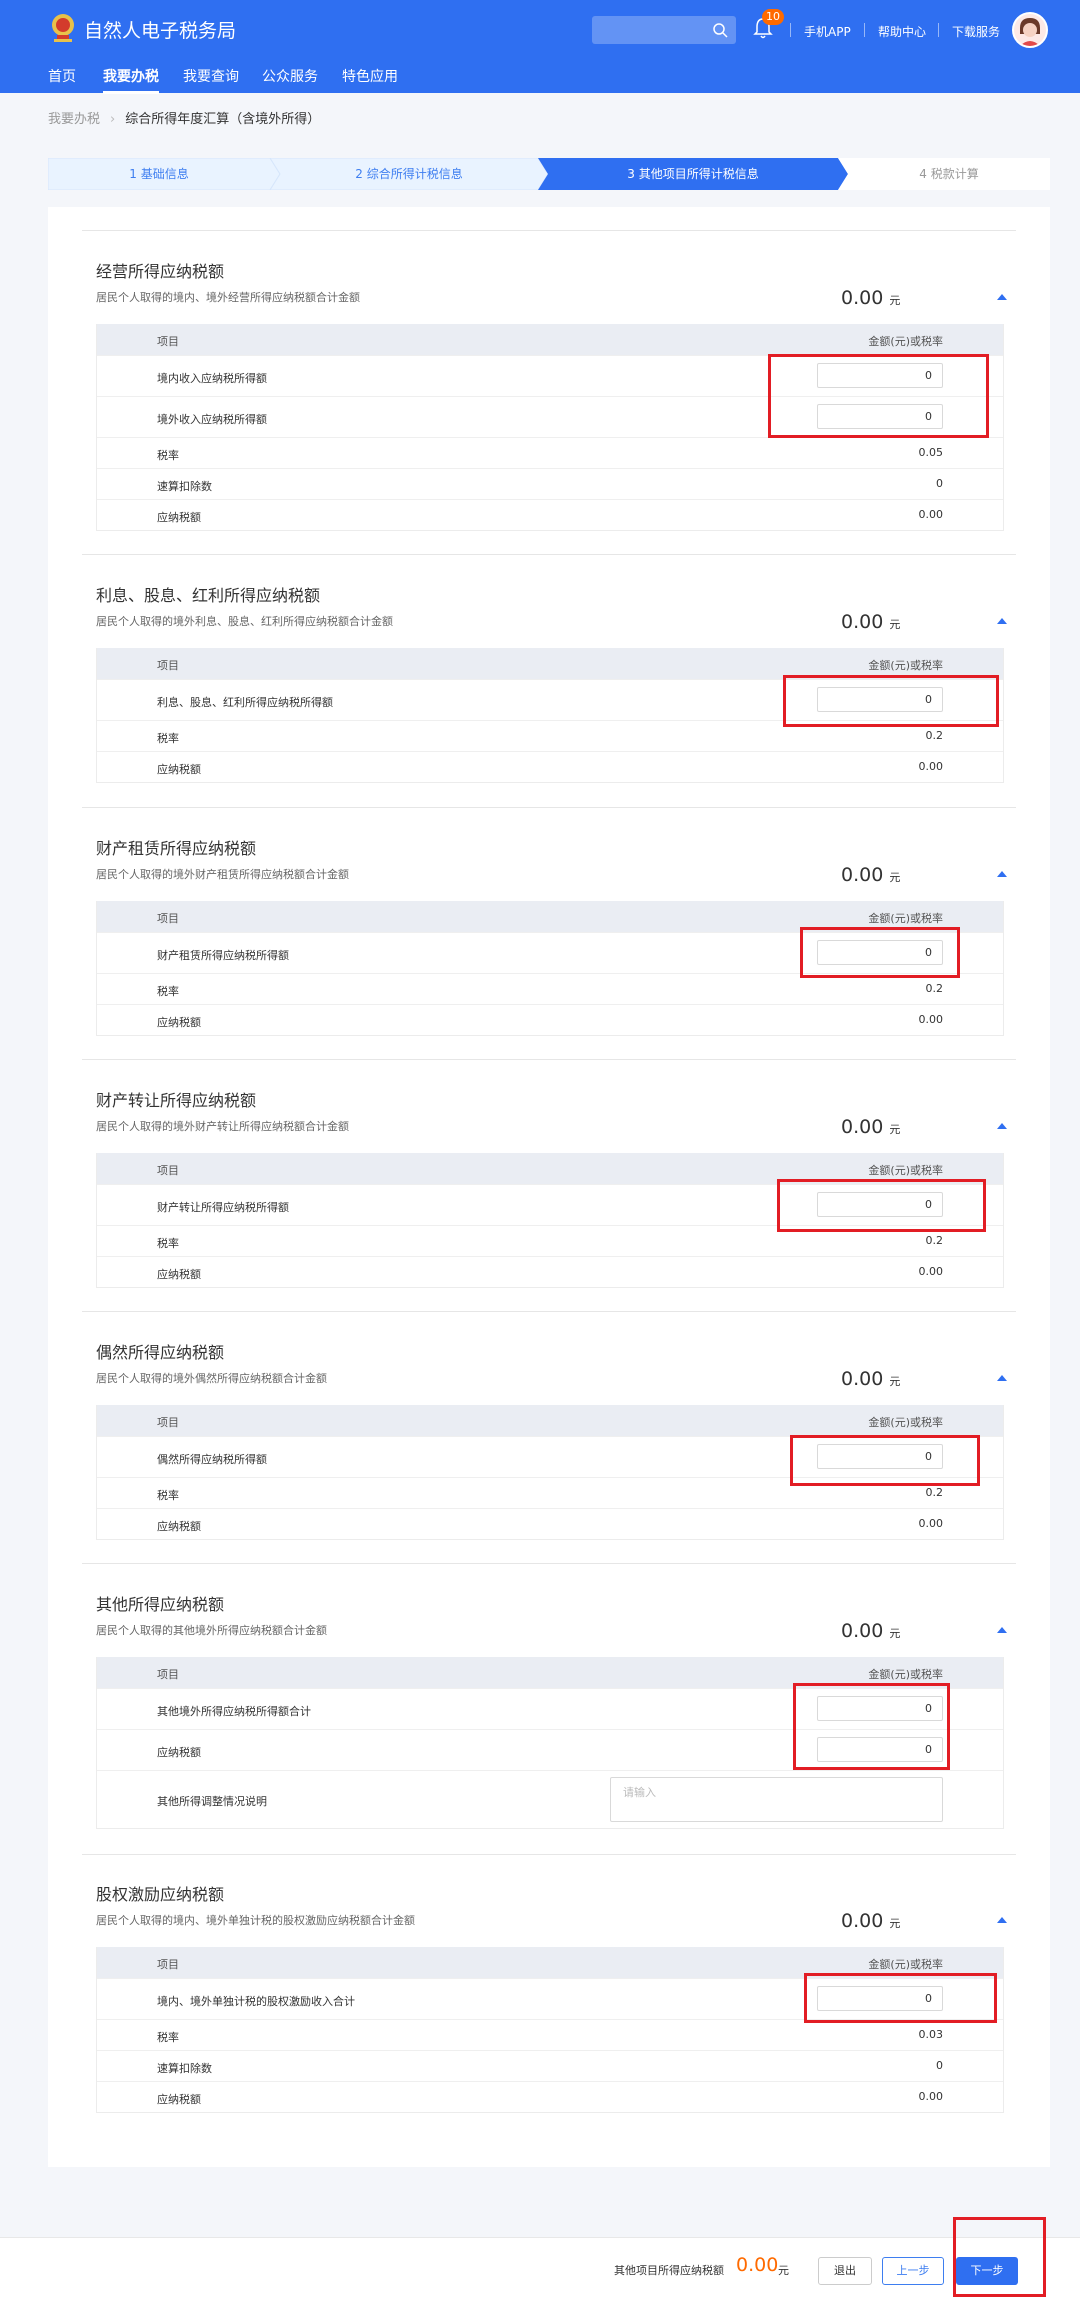  What do you see at coordinates (211, 76) in the screenshot?
I see `nav-query: 我要查询` at bounding box center [211, 76].